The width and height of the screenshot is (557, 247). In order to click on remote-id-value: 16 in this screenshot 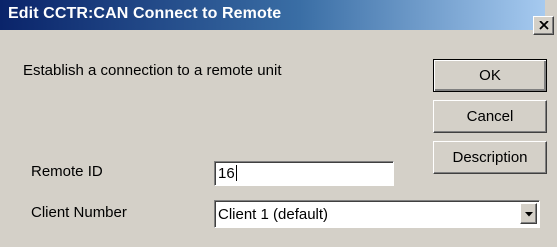, I will do `click(226, 173)`.